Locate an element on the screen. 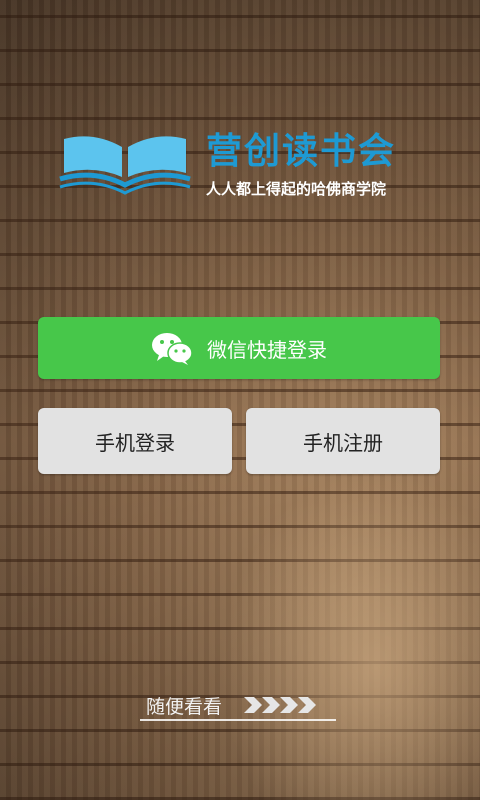 The image size is (480, 800). browse-label: 随便看看 is located at coordinates (184, 706).